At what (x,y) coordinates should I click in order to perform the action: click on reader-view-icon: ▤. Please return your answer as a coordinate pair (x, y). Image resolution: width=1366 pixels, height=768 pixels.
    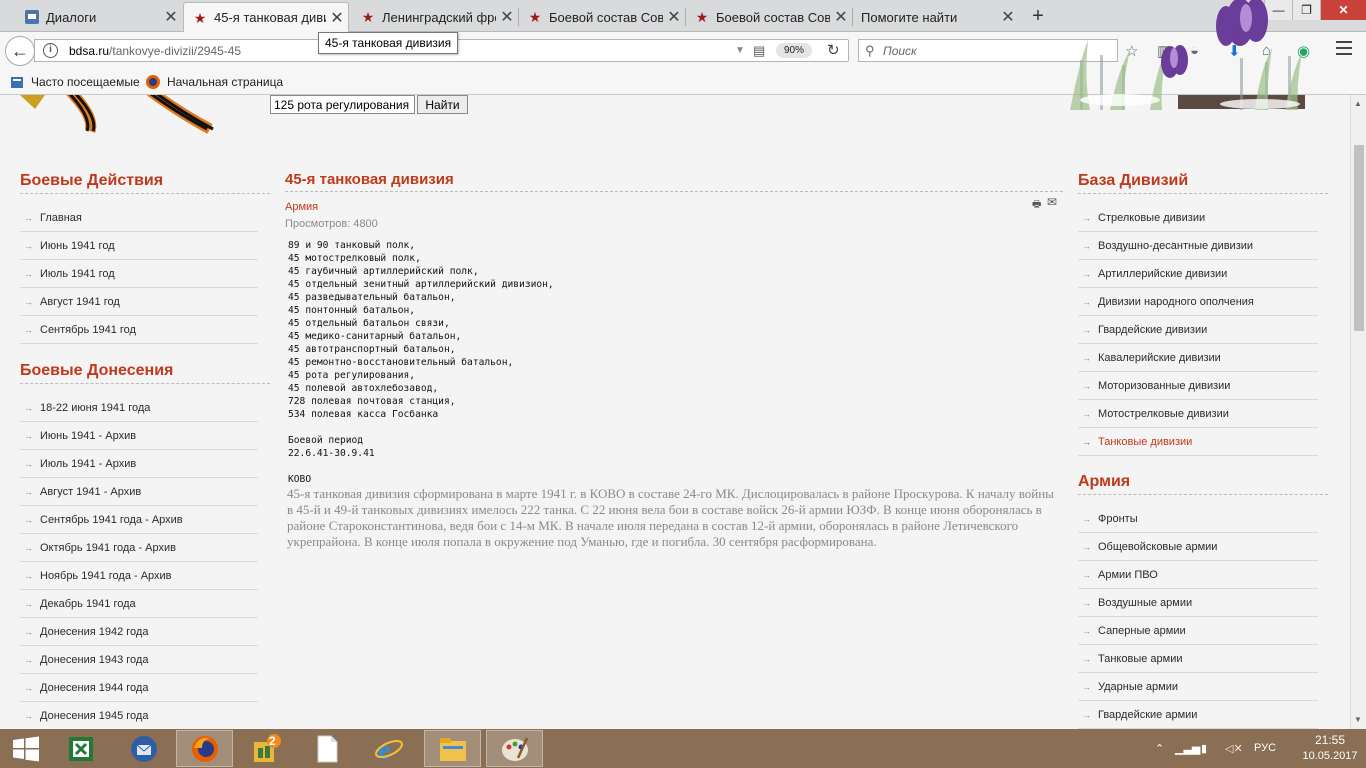
    Looking at the image, I should click on (759, 51).